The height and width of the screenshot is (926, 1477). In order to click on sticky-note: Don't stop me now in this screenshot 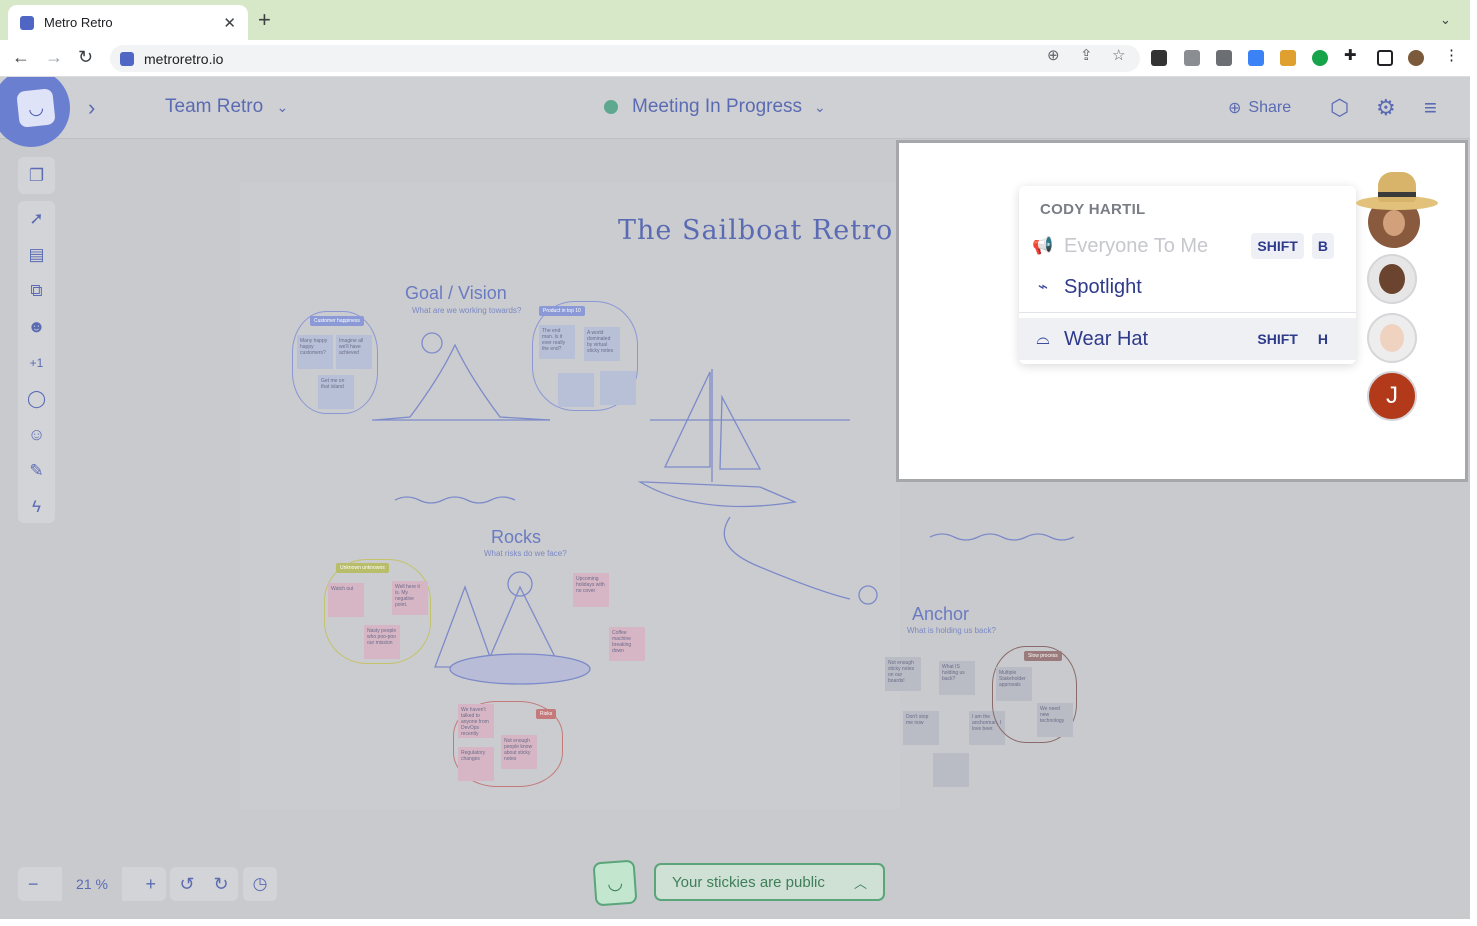, I will do `click(921, 728)`.